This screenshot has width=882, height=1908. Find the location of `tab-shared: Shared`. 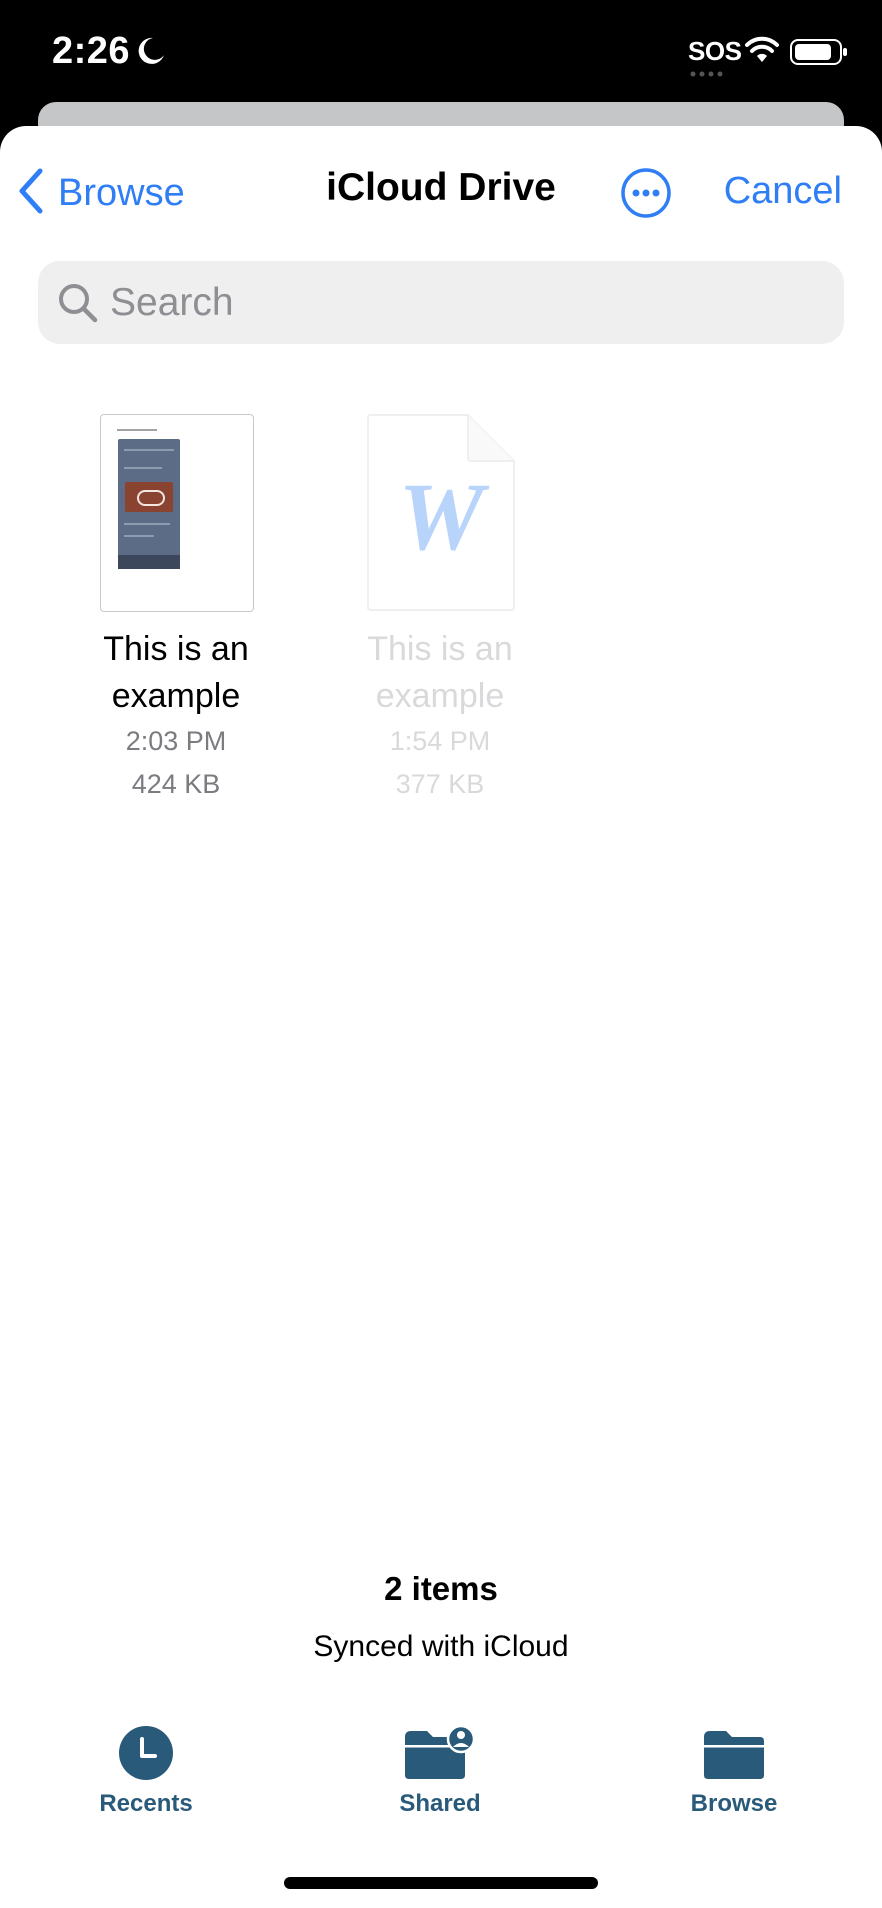

tab-shared: Shared is located at coordinates (440, 1771).